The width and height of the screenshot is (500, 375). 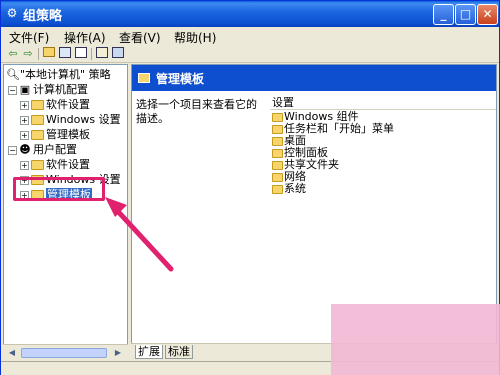 What do you see at coordinates (49, 54) in the screenshot?
I see `up-folder-icon` at bounding box center [49, 54].